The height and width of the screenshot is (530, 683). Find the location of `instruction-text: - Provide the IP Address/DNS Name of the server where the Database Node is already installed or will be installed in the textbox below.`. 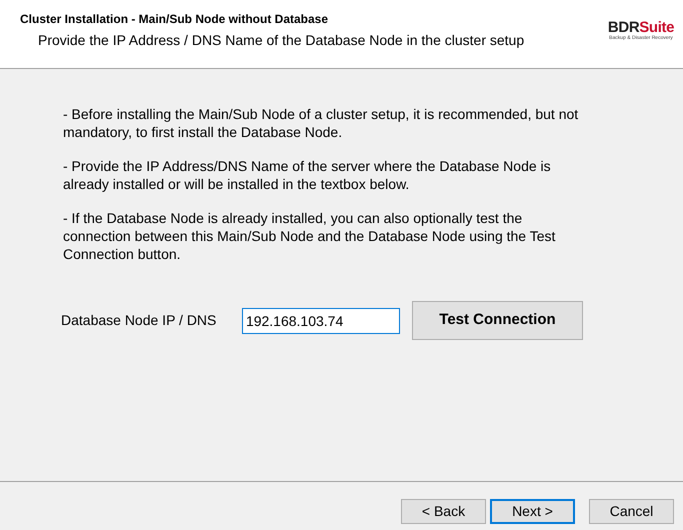

instruction-text: - Provide the IP Address/DNS Name of the server where the Database Node is already installed or will be installed in the textbox below. is located at coordinates (307, 175).